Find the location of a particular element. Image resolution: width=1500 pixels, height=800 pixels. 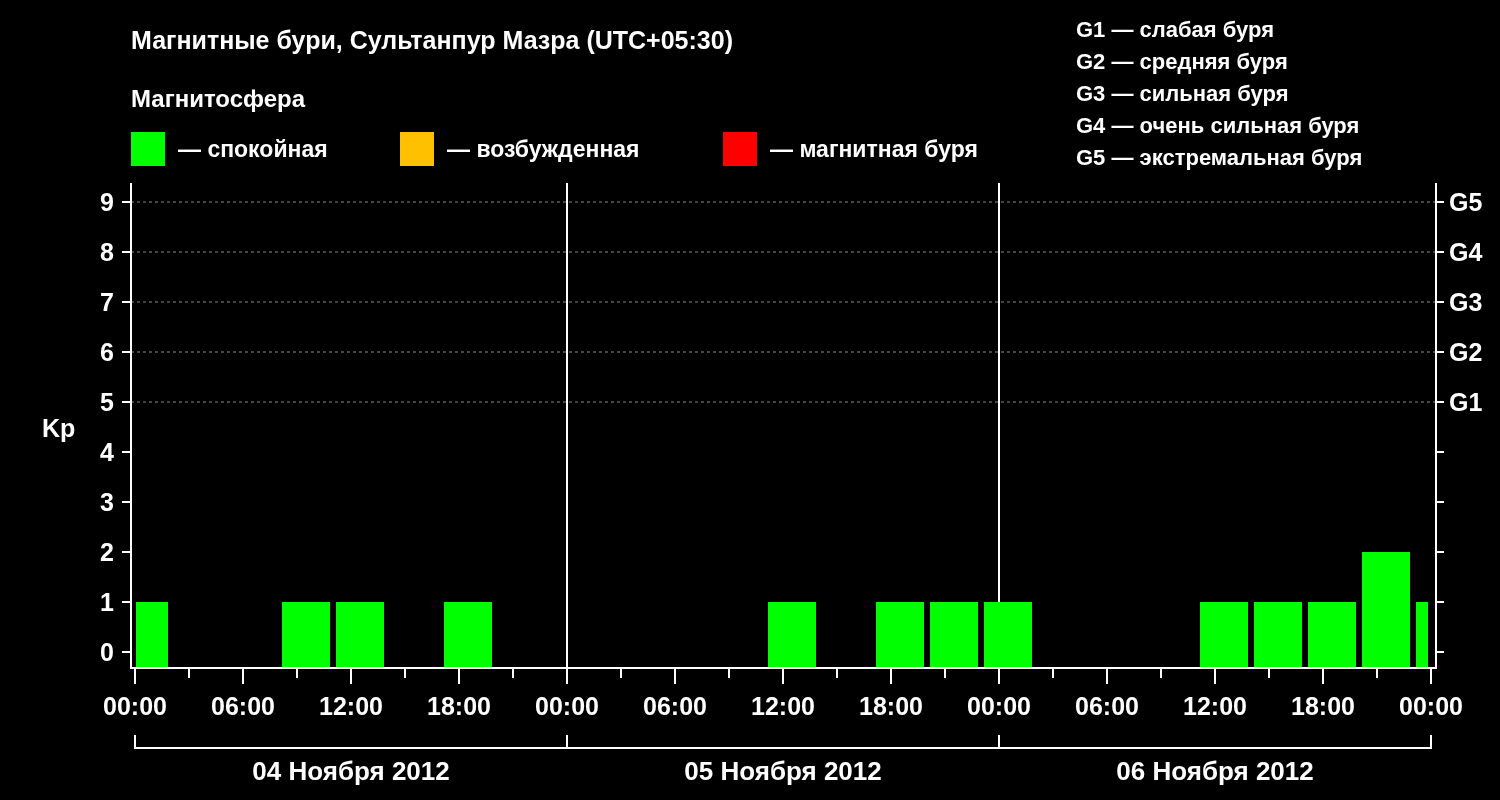

y-tick-label: 5 is located at coordinates (107, 402).